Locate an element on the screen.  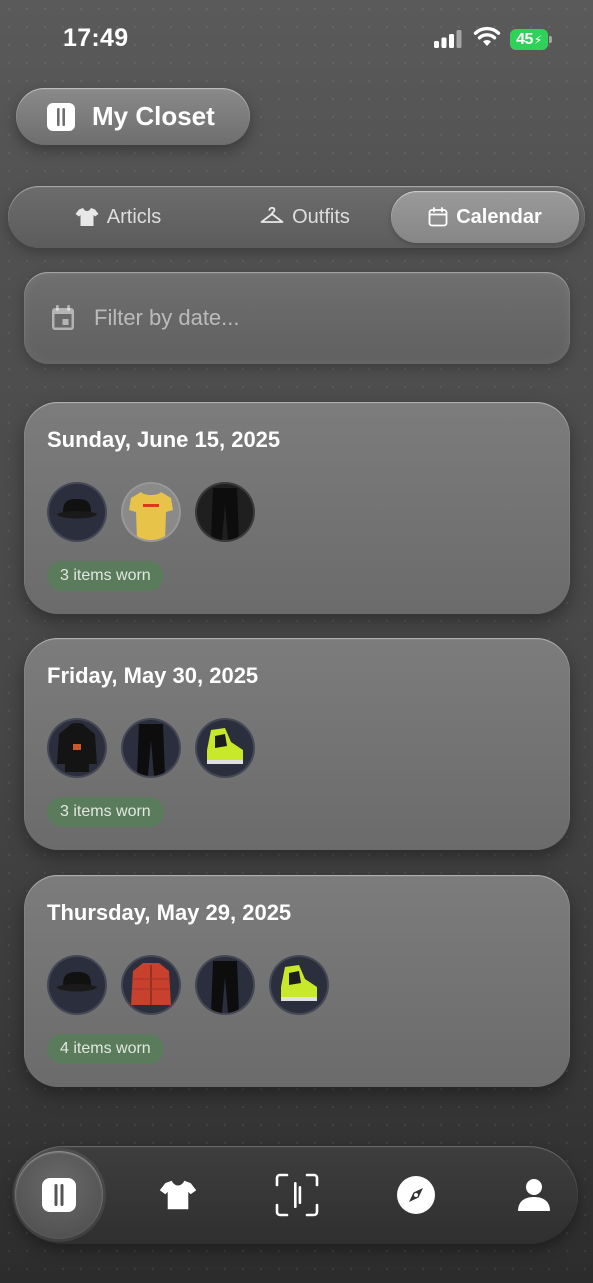
nav-profile is located at coordinates (534, 1195).